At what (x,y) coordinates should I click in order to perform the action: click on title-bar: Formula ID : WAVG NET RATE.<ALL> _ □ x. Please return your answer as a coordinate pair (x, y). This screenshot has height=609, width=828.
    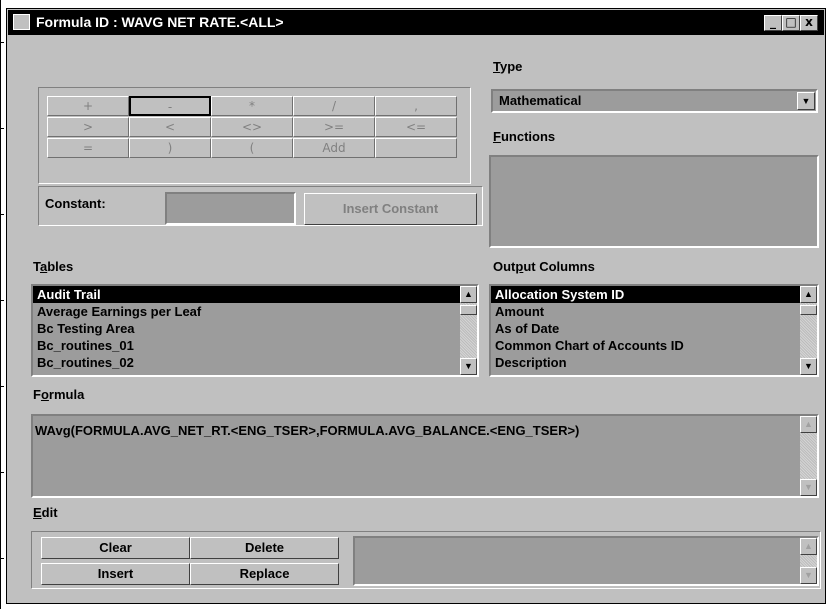
    Looking at the image, I should click on (416, 22).